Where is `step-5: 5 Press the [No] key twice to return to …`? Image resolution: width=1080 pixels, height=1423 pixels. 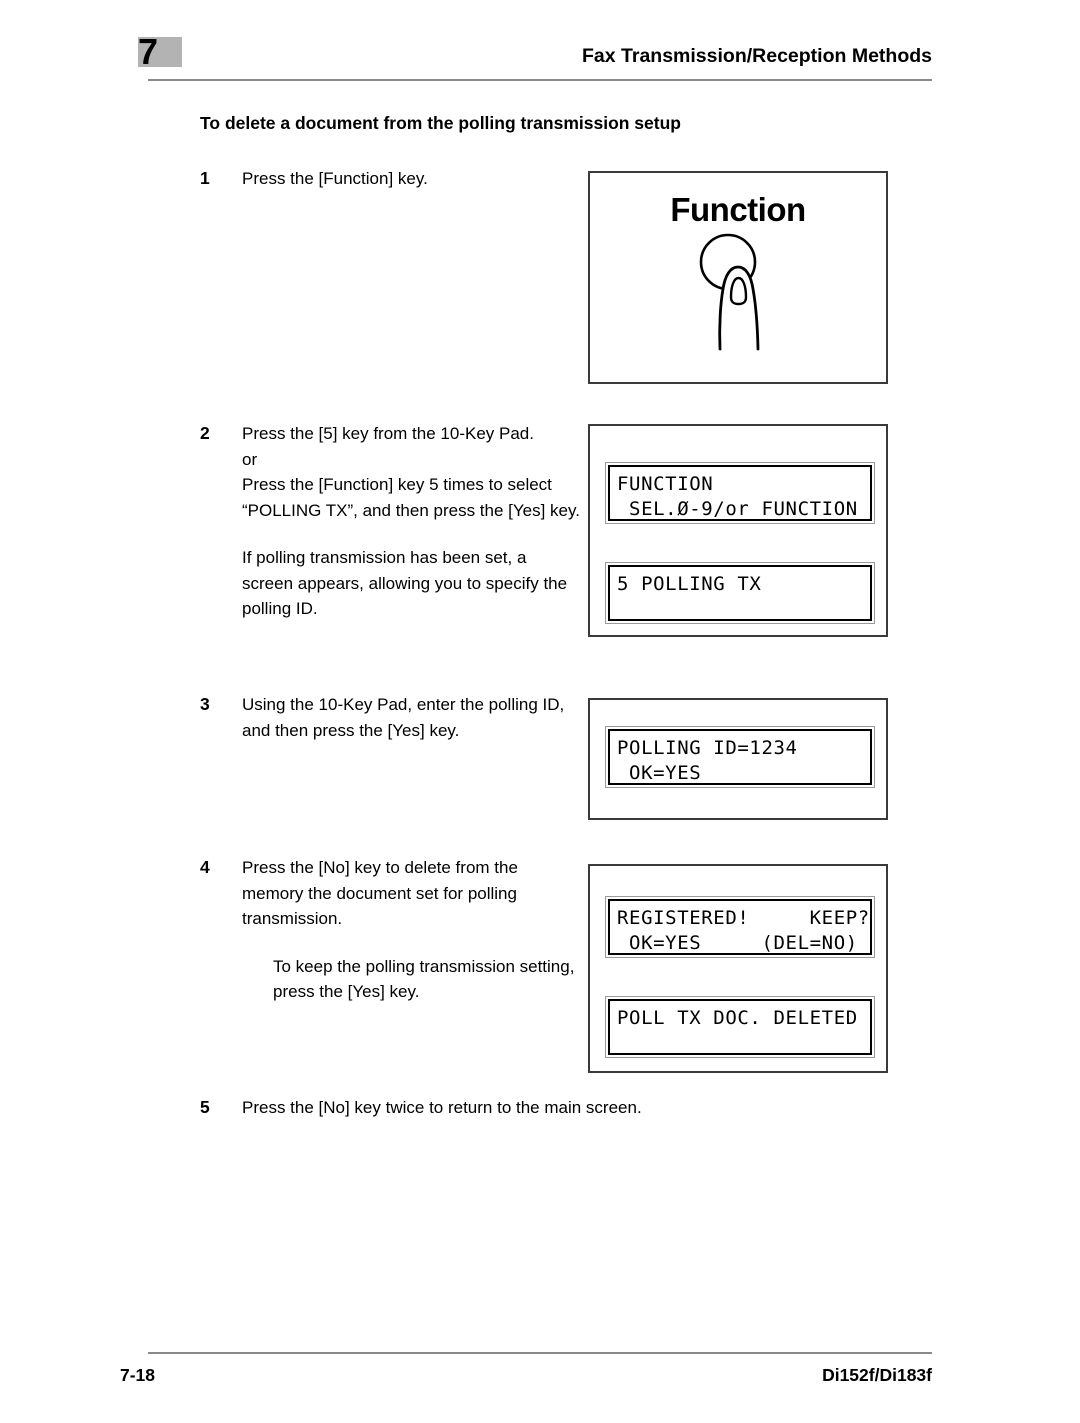 step-5: 5 Press the [No] key twice to return to … is located at coordinates (510, 1108).